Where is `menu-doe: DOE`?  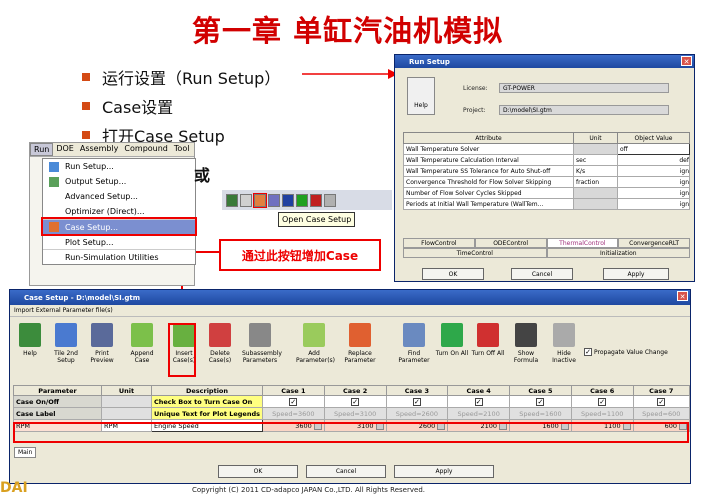 menu-doe: DOE is located at coordinates (65, 149).